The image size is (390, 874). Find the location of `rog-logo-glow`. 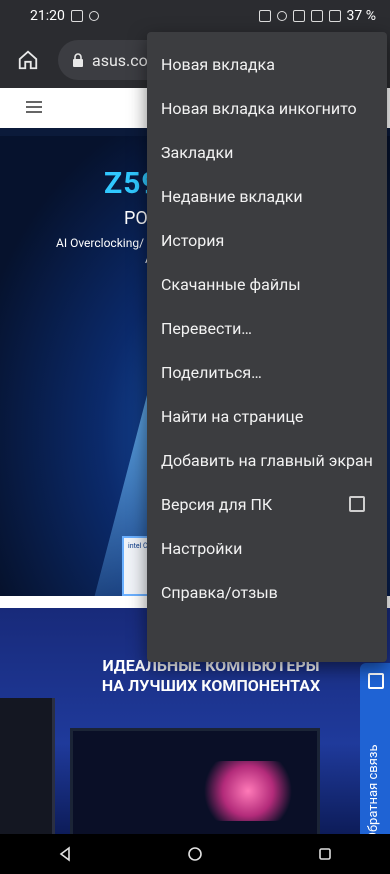

rog-logo-glow is located at coordinates (248, 791).